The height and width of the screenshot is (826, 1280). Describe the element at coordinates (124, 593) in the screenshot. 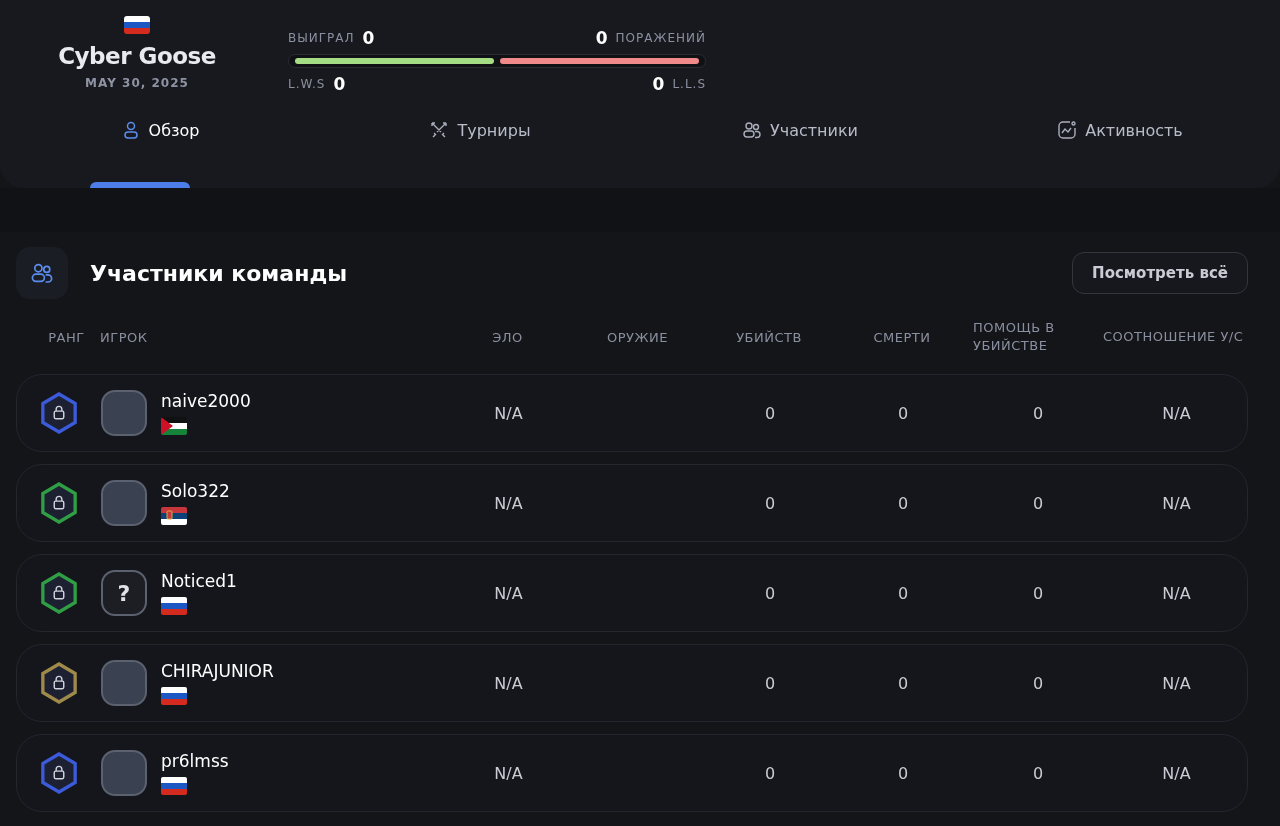

I see `question-mark: ?` at that location.